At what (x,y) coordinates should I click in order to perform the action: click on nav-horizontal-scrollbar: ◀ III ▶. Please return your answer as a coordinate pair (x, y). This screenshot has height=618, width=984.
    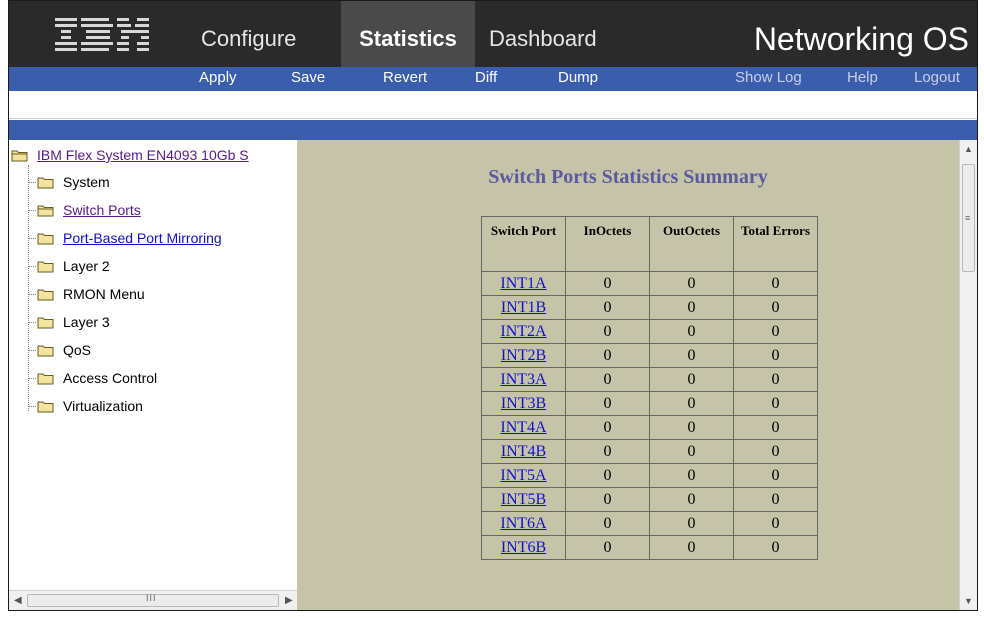
    Looking at the image, I should click on (153, 600).